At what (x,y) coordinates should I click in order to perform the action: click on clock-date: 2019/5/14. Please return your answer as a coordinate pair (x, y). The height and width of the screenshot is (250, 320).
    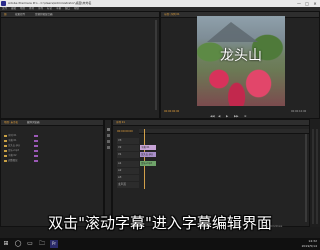
    Looking at the image, I should click on (309, 246).